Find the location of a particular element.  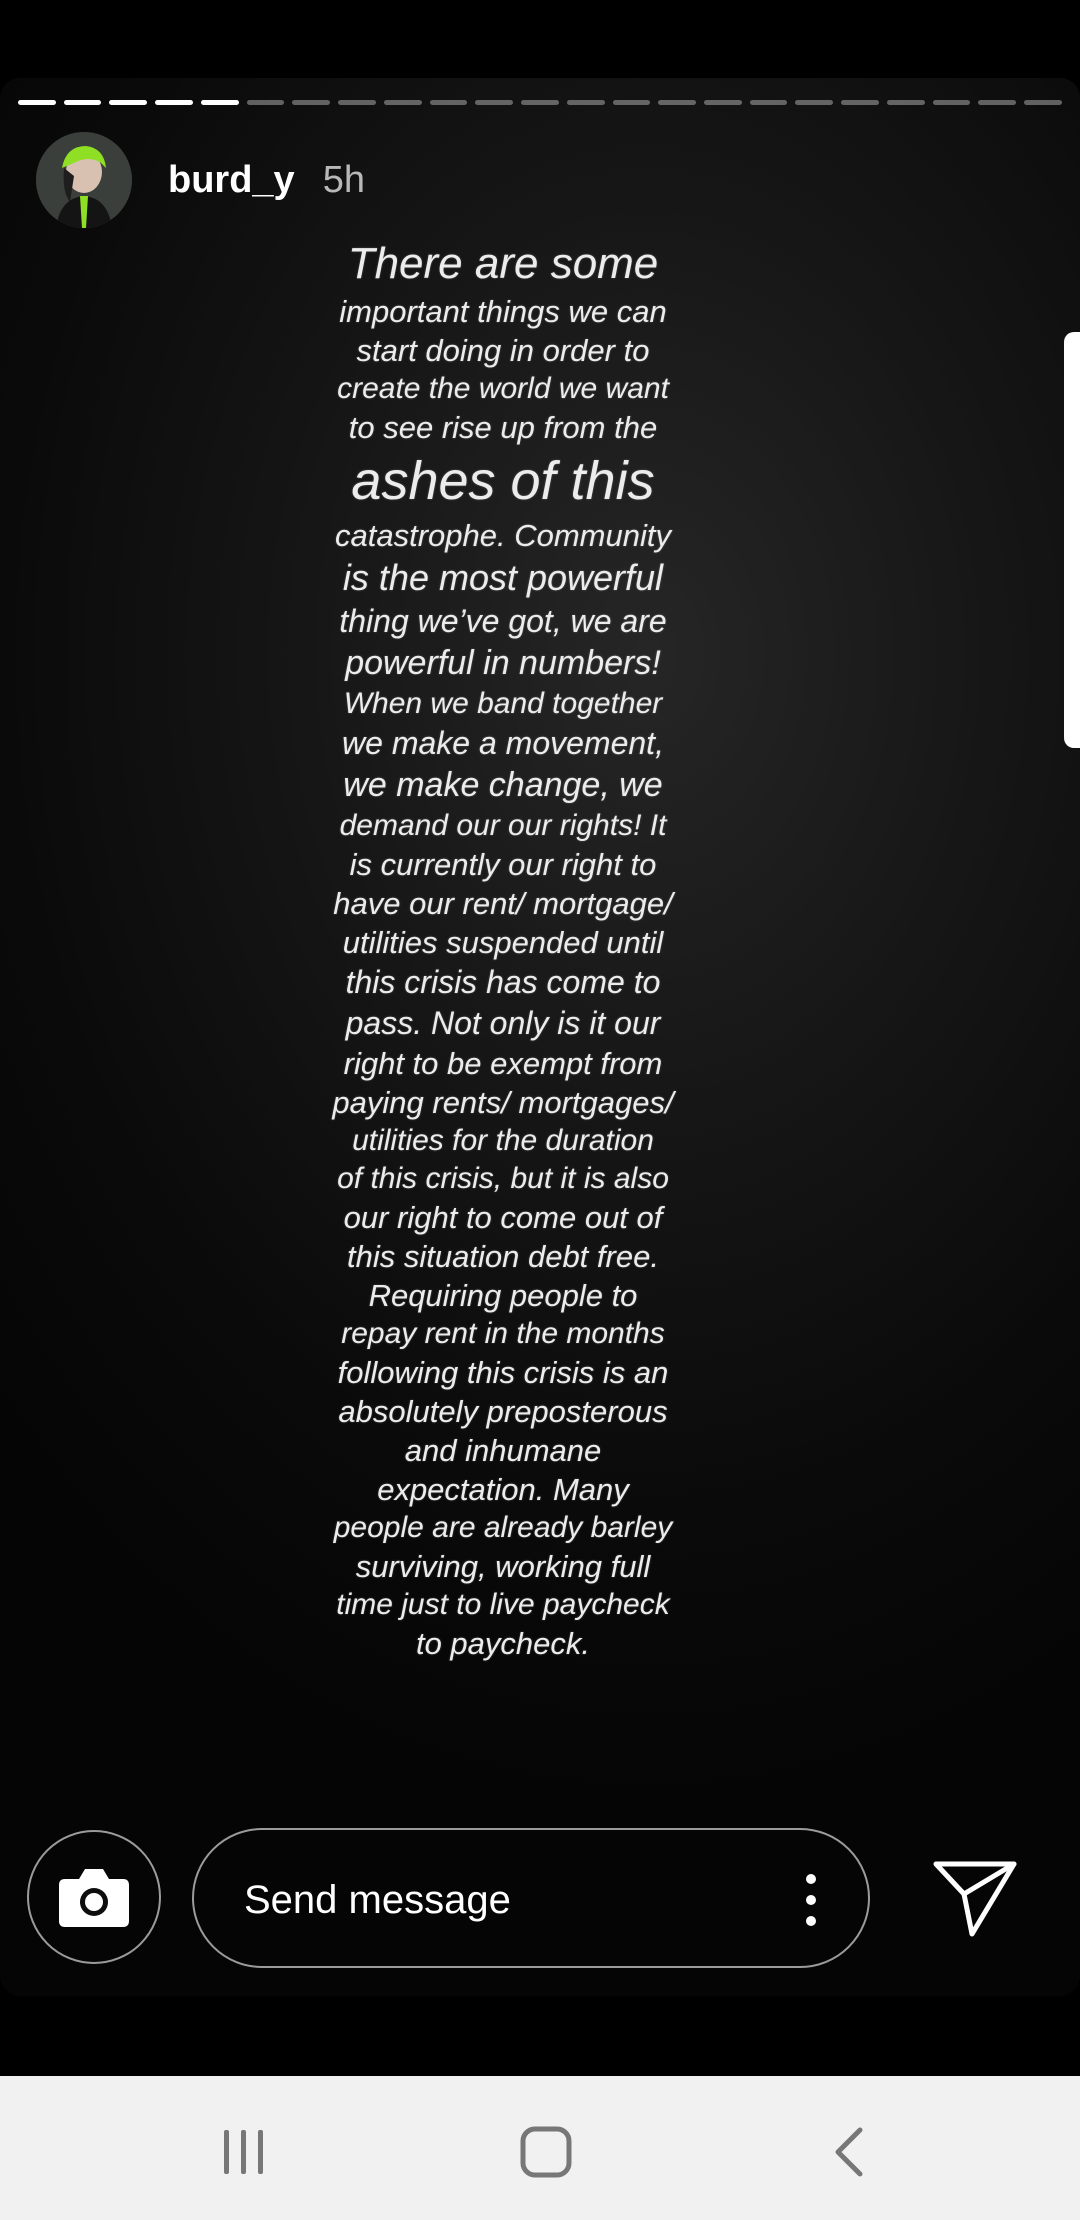

message-composer is located at coordinates (540, 1898).